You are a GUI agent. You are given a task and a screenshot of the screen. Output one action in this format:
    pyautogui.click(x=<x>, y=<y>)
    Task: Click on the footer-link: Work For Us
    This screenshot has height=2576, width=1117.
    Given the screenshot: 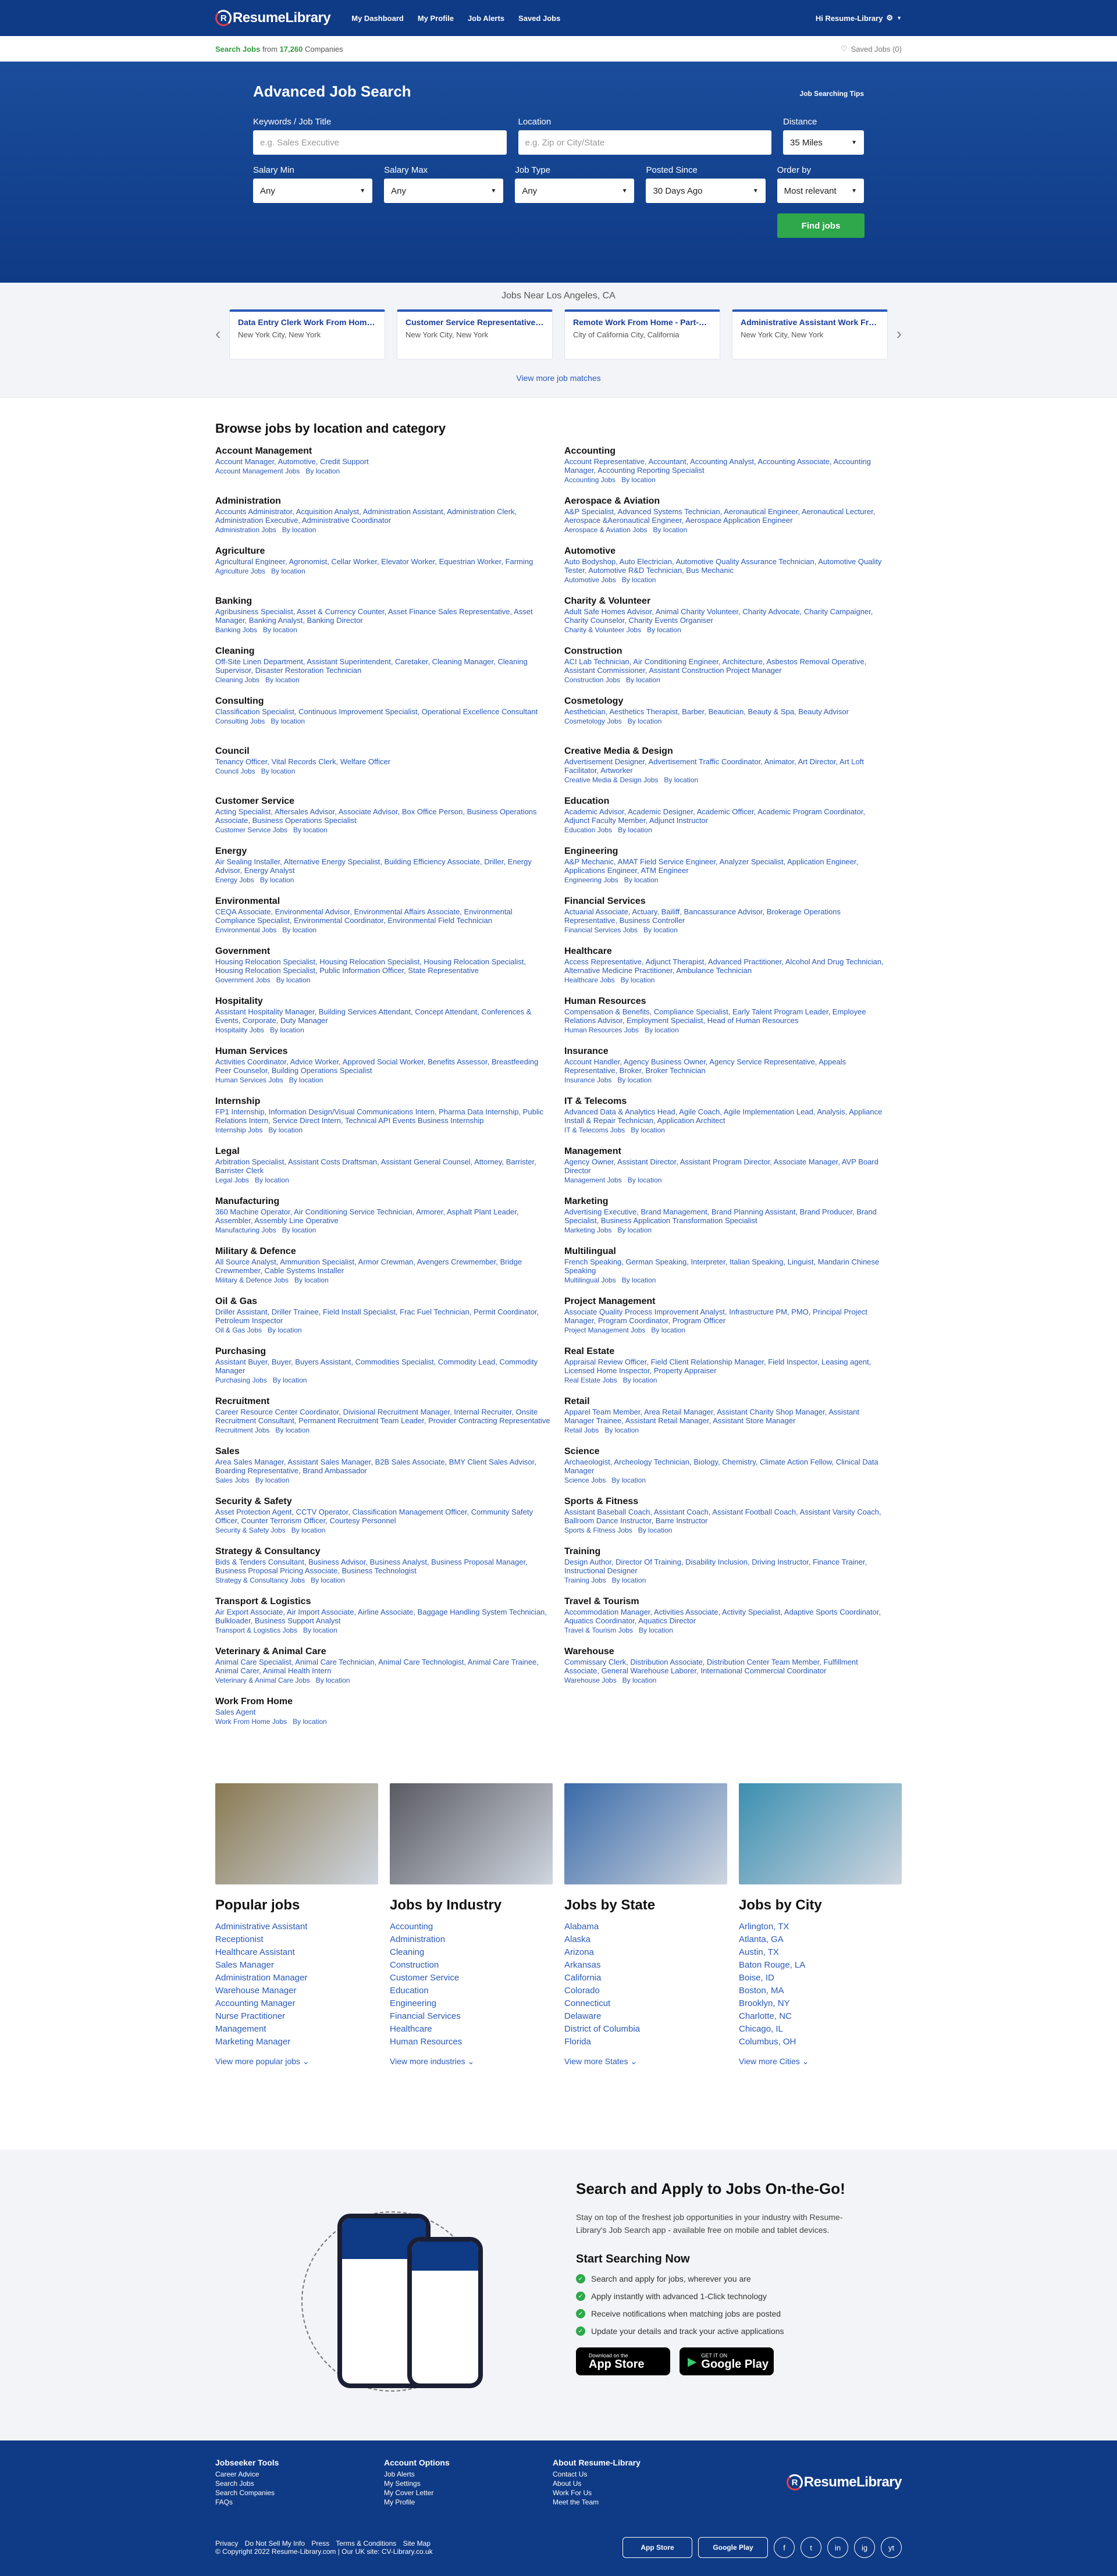 What is the action you would take?
    pyautogui.click(x=637, y=2492)
    